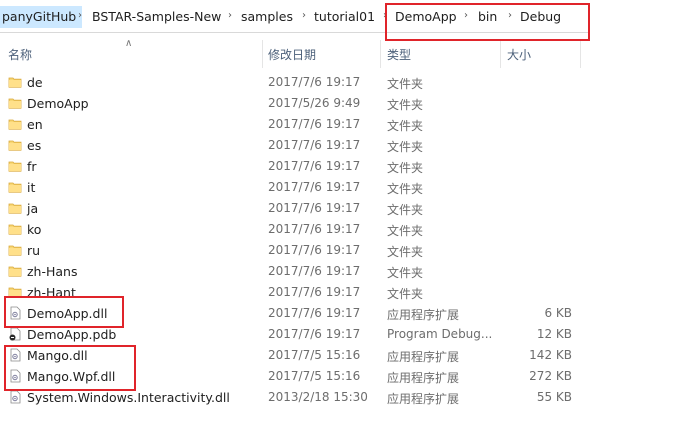  I want to click on column-header-row: ∧ 名称 修改日期 类型 大小, so click(295, 53).